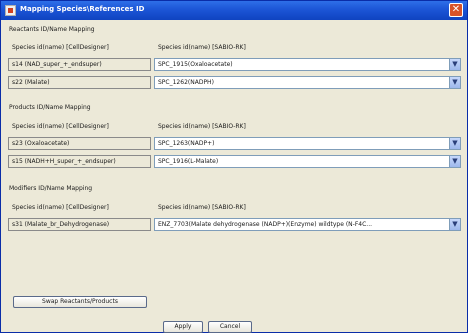  I want to click on product-2-id-field: s15 (NADH+H_super_+_endsuper), so click(79, 161).